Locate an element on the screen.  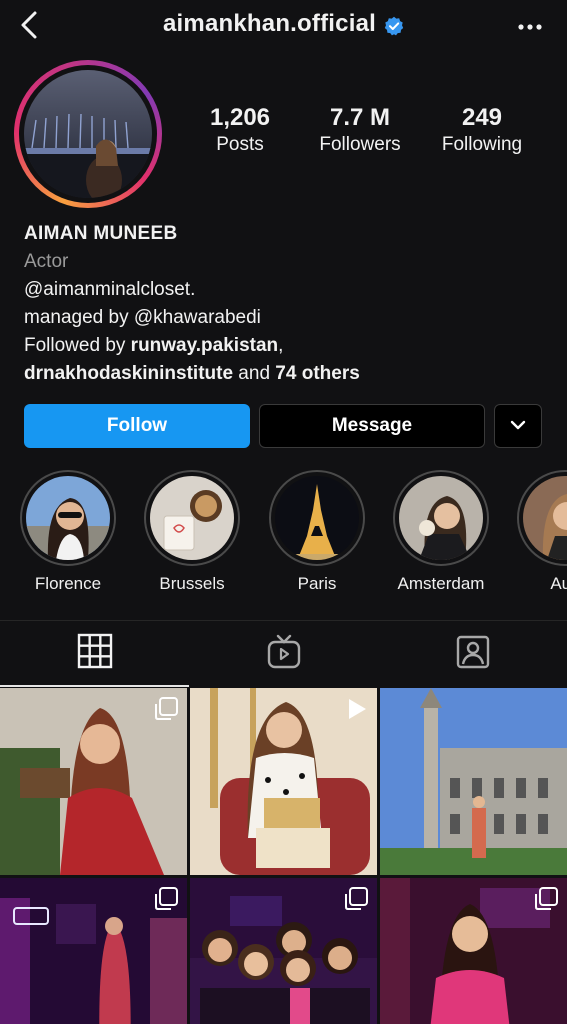
posts-label: Posts is located at coordinates (240, 144).